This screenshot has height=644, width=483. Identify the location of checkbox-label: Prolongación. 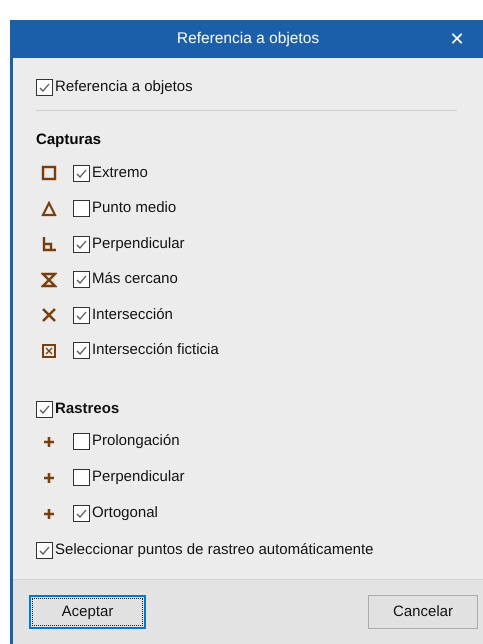
(136, 441).